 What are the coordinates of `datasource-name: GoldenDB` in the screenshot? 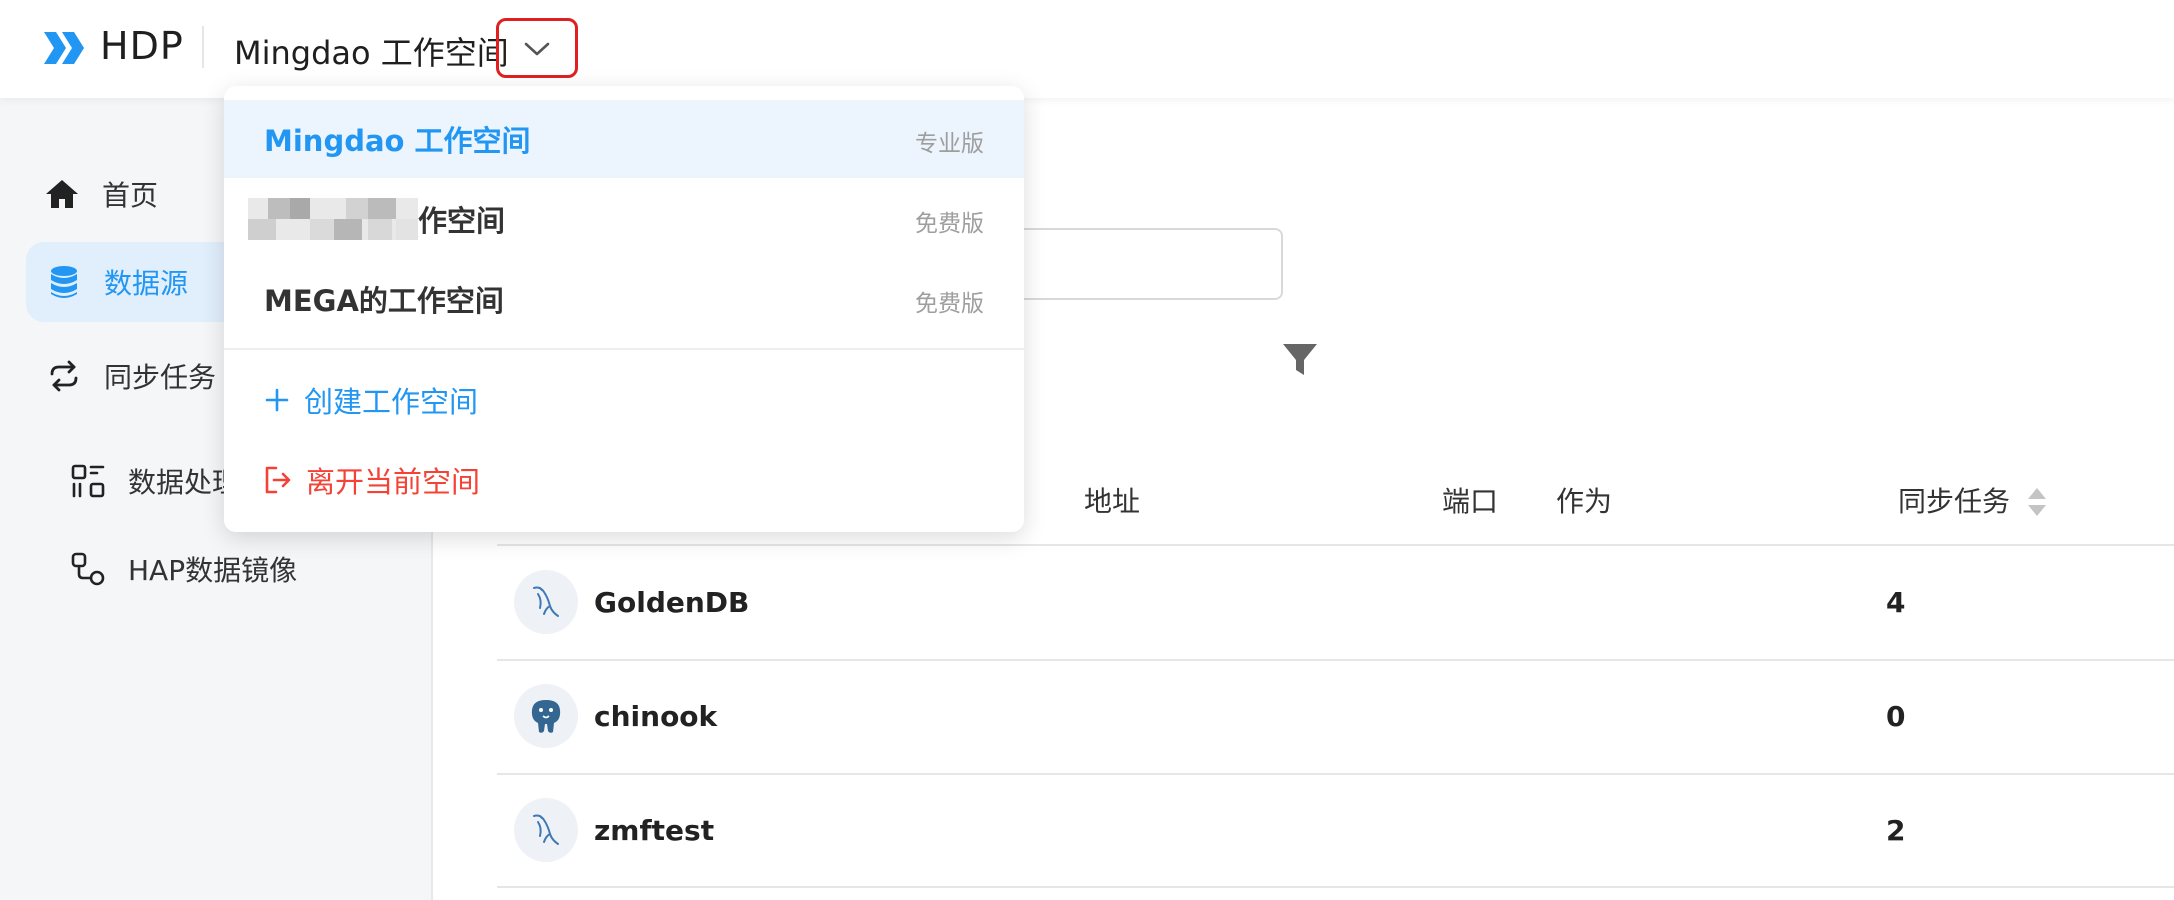 It's located at (671, 602).